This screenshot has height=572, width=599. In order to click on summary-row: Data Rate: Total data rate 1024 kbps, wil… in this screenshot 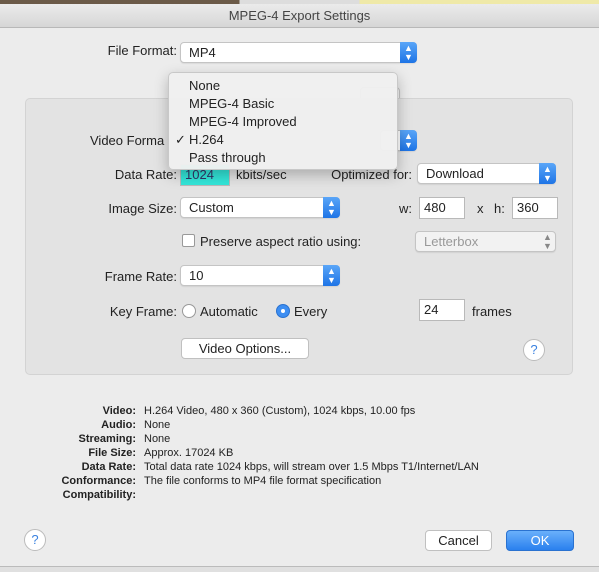, I will do `click(259, 467)`.